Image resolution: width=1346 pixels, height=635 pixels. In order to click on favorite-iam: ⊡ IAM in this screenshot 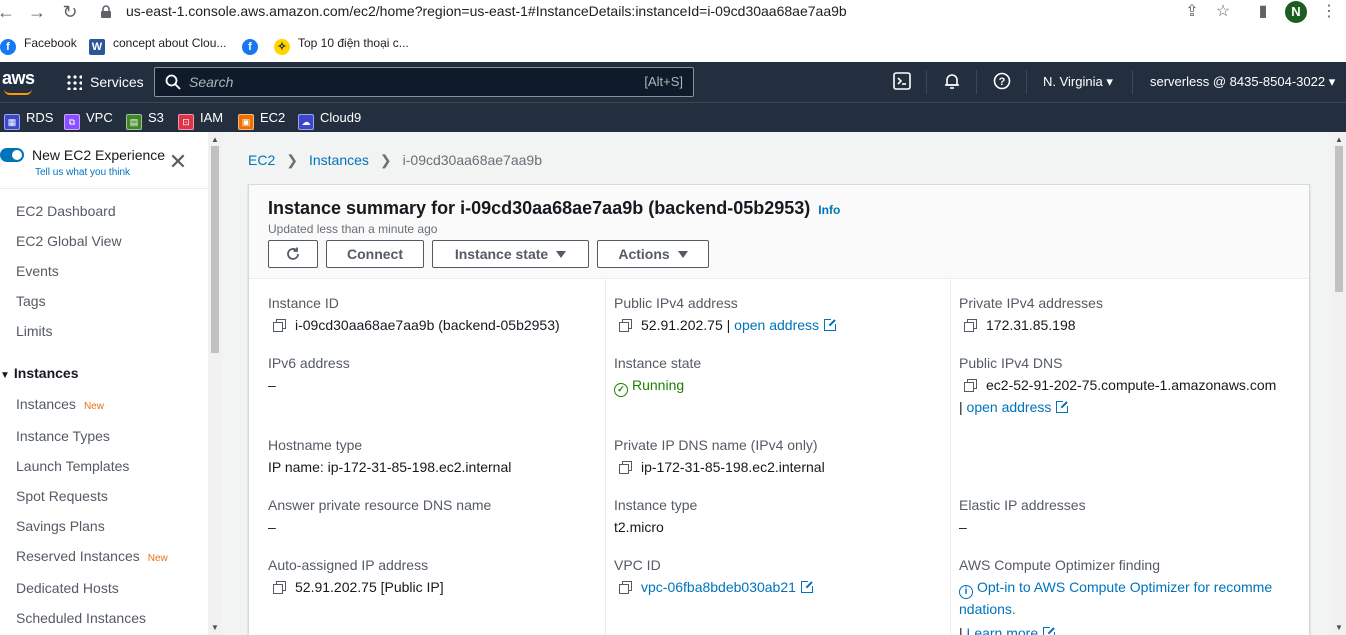, I will do `click(200, 119)`.